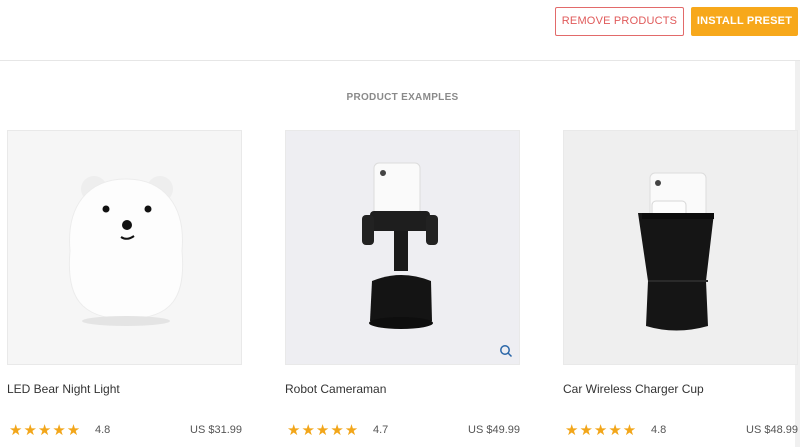 This screenshot has width=800, height=447. What do you see at coordinates (63, 389) in the screenshot?
I see `product-name: LED Bear Night Light` at bounding box center [63, 389].